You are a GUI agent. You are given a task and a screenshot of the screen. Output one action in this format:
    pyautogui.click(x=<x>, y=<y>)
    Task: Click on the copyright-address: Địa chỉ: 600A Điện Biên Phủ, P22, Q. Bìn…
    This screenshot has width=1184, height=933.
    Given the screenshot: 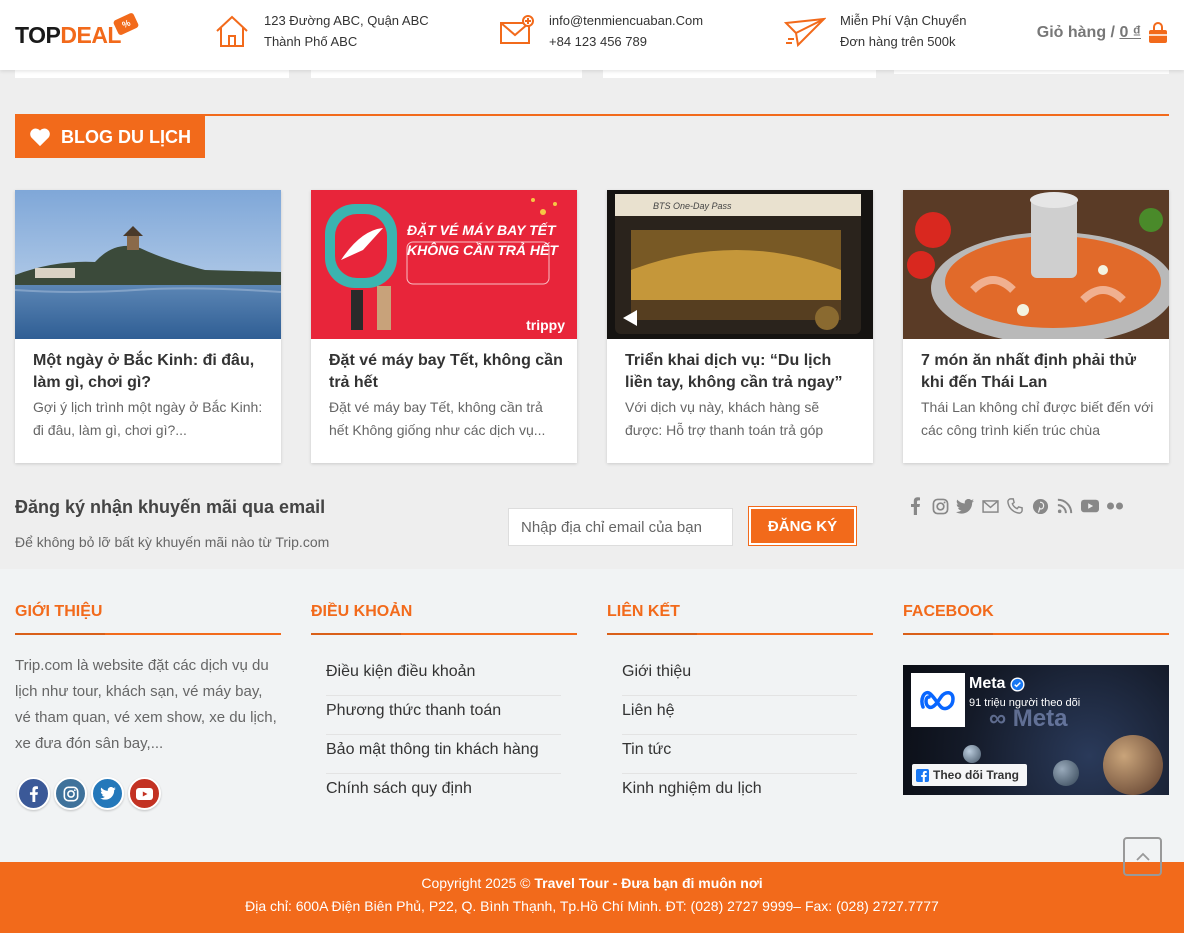 What is the action you would take?
    pyautogui.click(x=592, y=906)
    